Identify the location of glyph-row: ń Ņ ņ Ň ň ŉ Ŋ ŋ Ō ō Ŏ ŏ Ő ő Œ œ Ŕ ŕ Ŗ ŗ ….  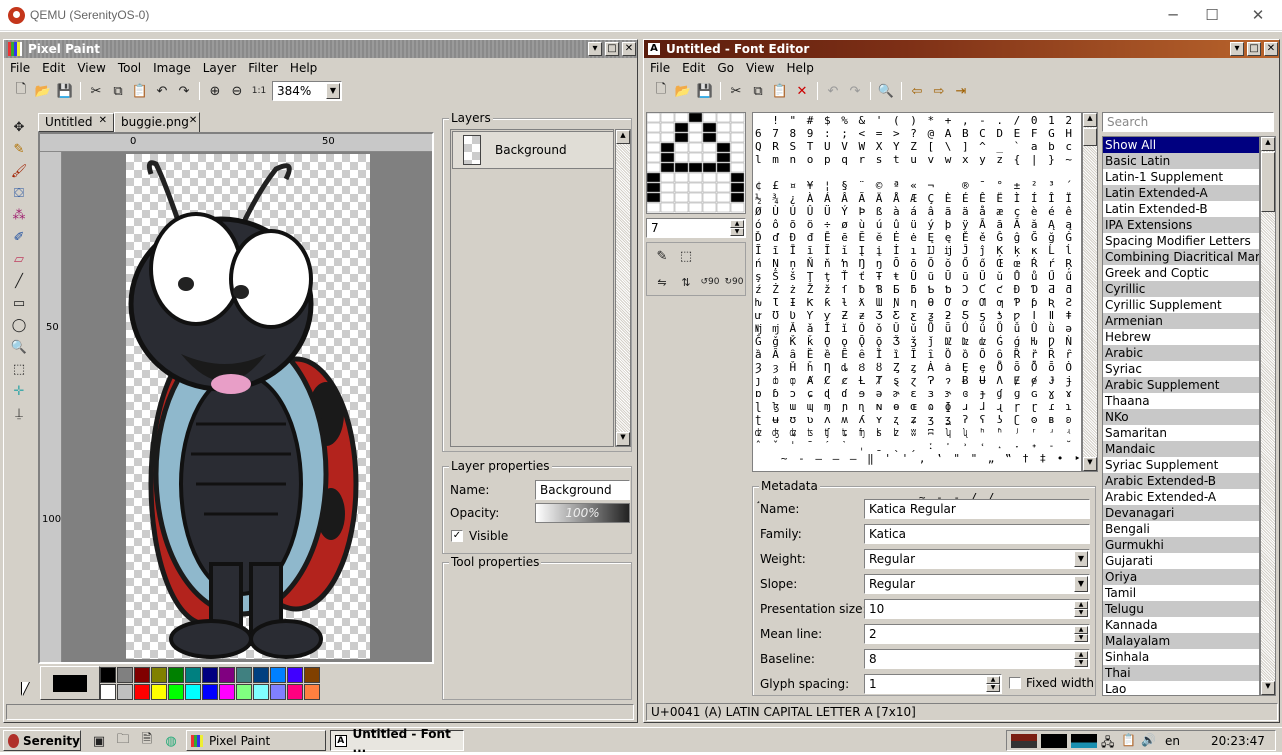
(917, 263).